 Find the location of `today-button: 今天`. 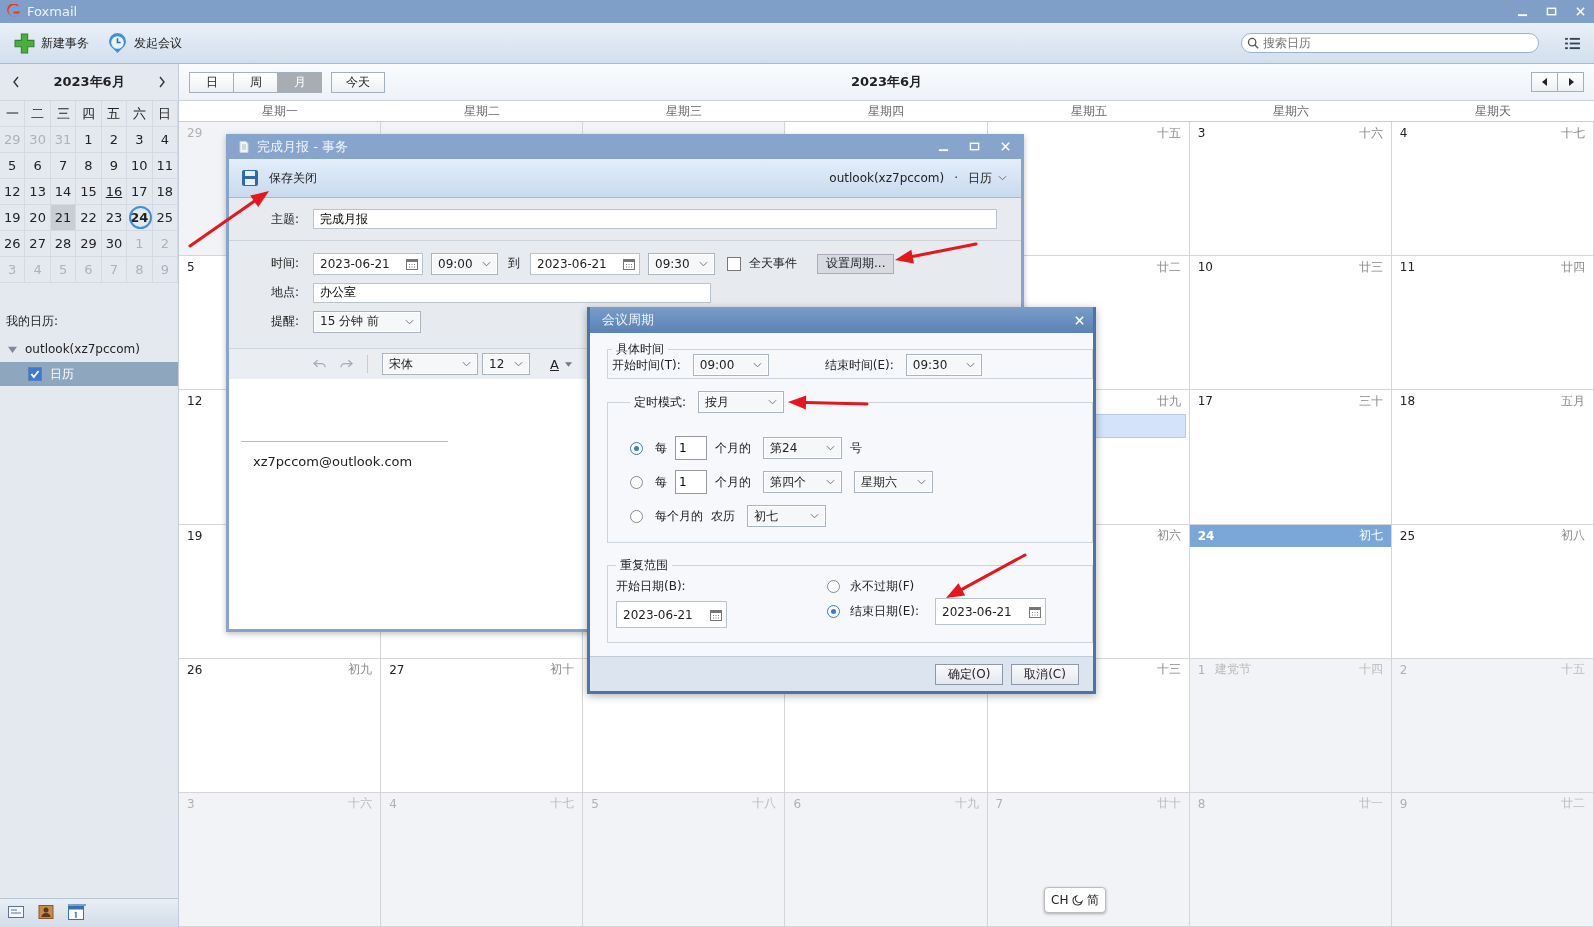

today-button: 今天 is located at coordinates (358, 82).